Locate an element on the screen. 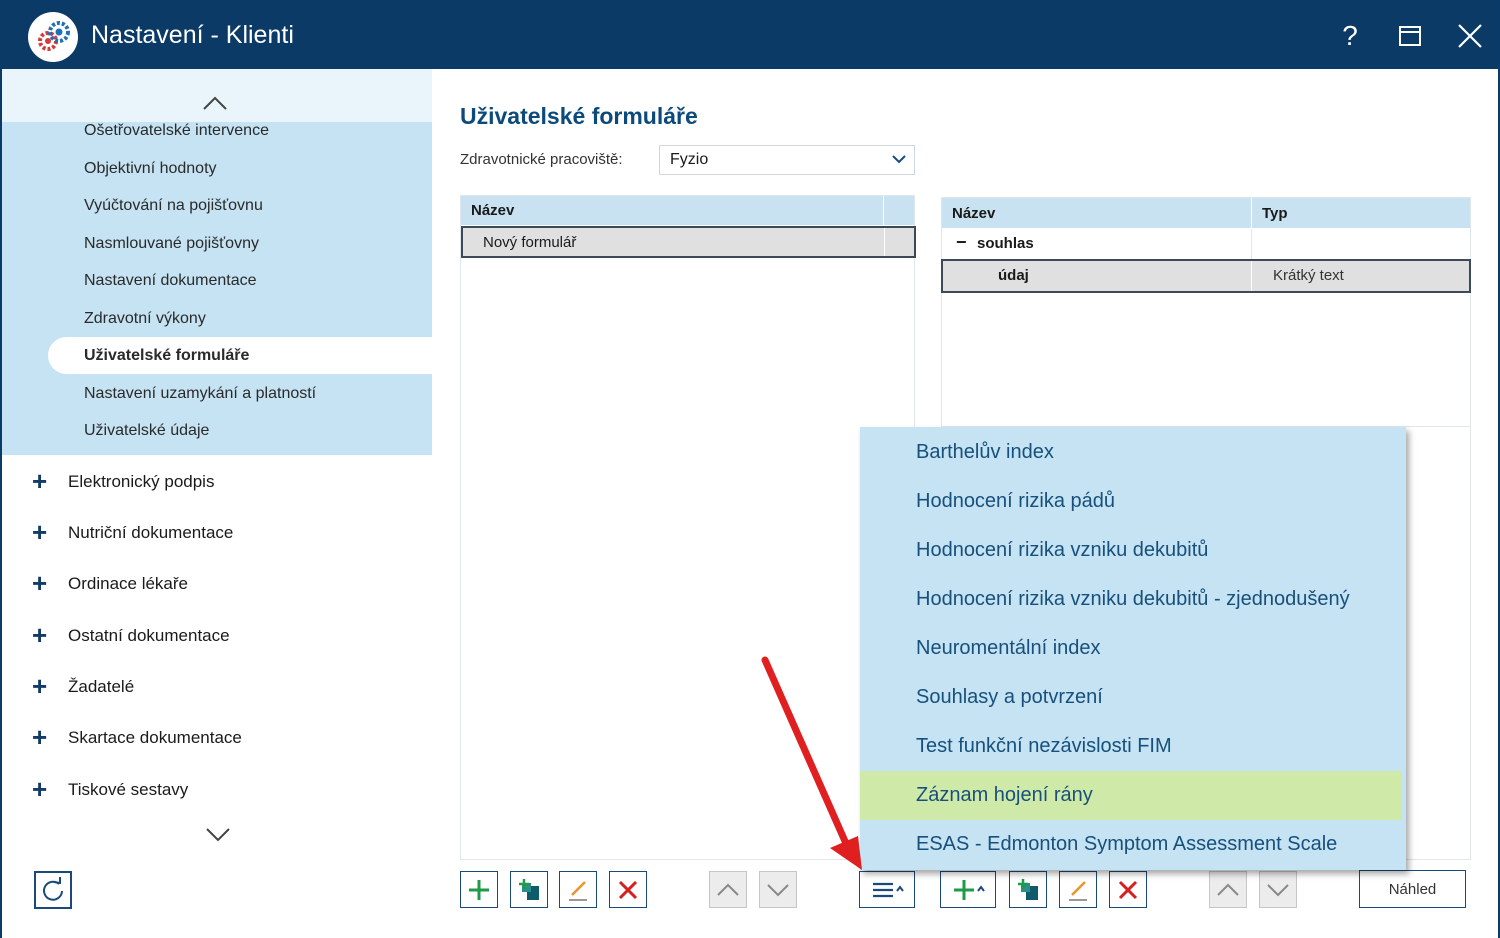 The height and width of the screenshot is (938, 1500). field-move-up-button is located at coordinates (1228, 889).